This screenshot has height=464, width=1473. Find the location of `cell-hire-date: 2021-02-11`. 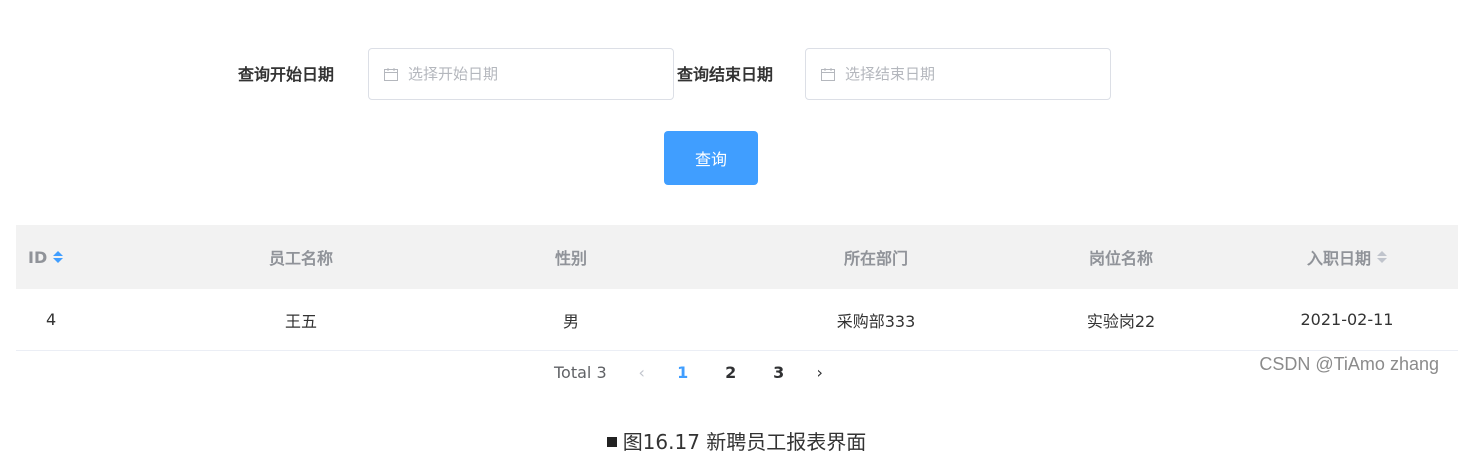

cell-hire-date: 2021-02-11 is located at coordinates (1347, 319).